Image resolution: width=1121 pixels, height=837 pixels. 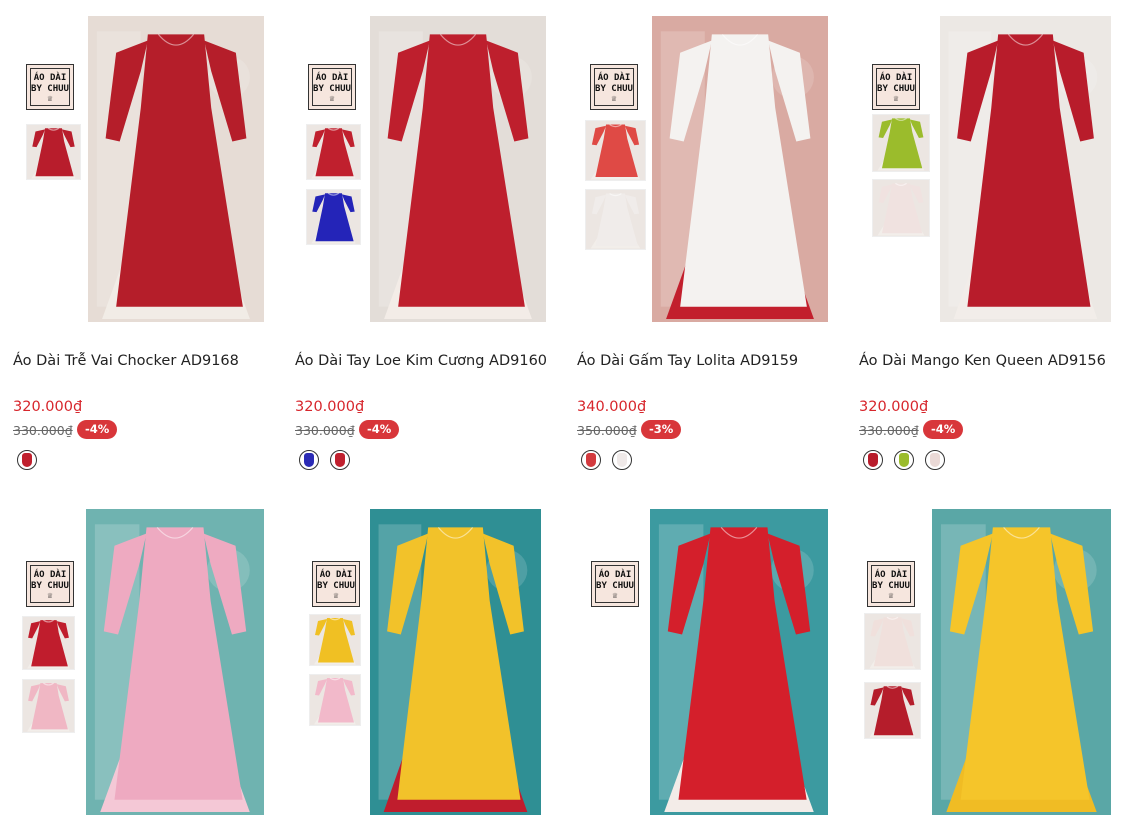 What do you see at coordinates (147, 361) in the screenshot?
I see `product-name: Áo Dài Trễ Vai Chocker AD9168` at bounding box center [147, 361].